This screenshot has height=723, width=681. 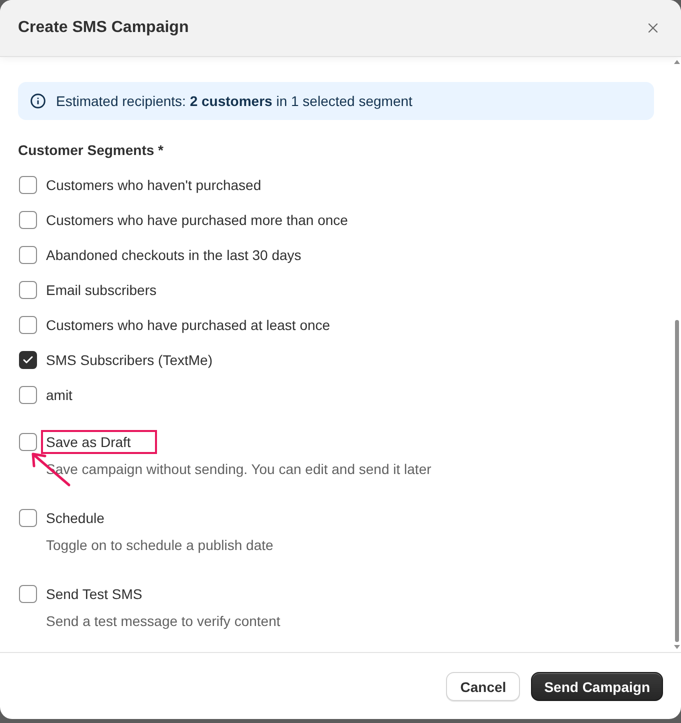 I want to click on scroll-up-icon, so click(x=677, y=62).